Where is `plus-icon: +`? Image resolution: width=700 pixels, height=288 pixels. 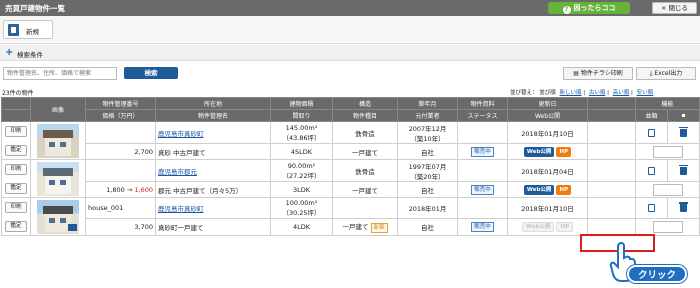 plus-icon: + is located at coordinates (9, 52).